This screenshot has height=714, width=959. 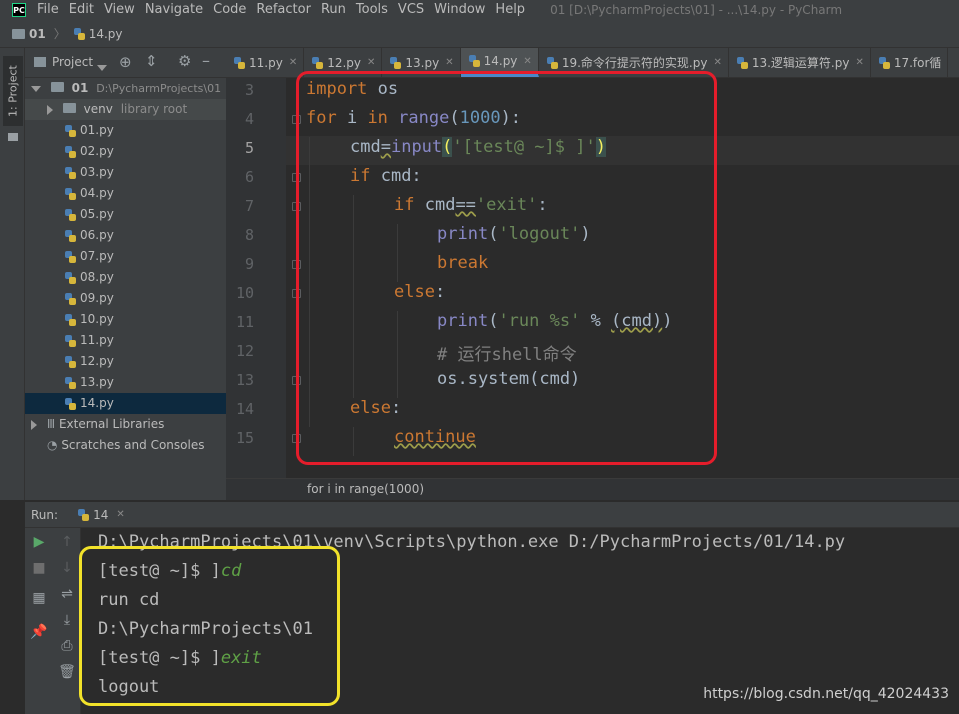 I want to click on line-number: 8, so click(x=249, y=235).